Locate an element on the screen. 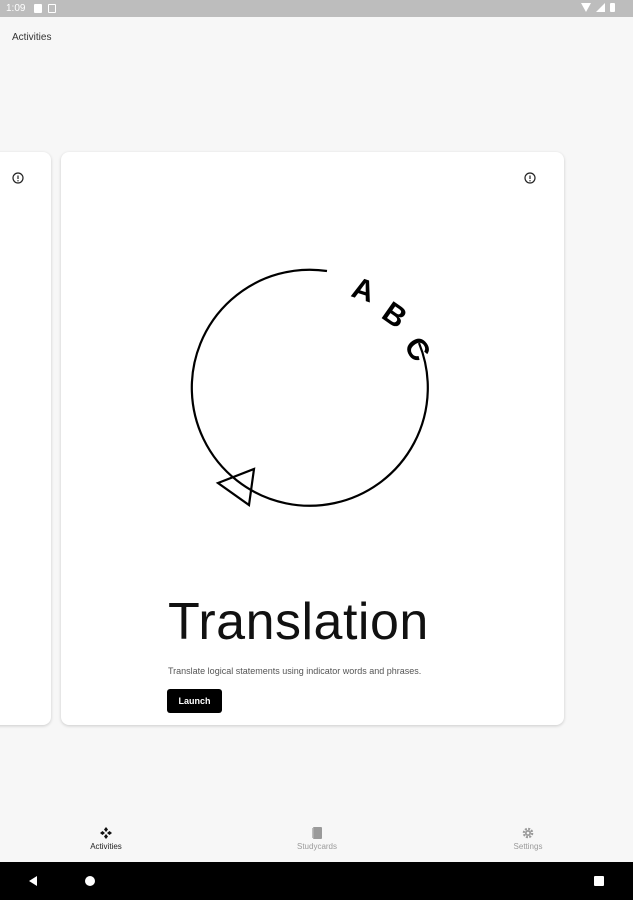 This screenshot has height=900, width=633. nav-item-activities: Activities is located at coordinates (106, 844).